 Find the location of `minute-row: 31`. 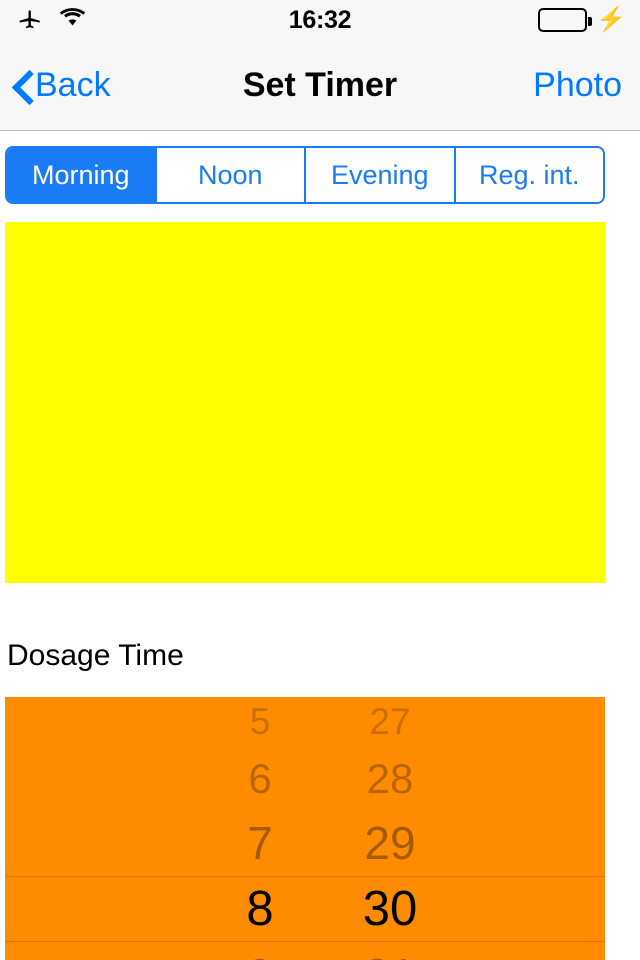

minute-row: 31 is located at coordinates (390, 951).